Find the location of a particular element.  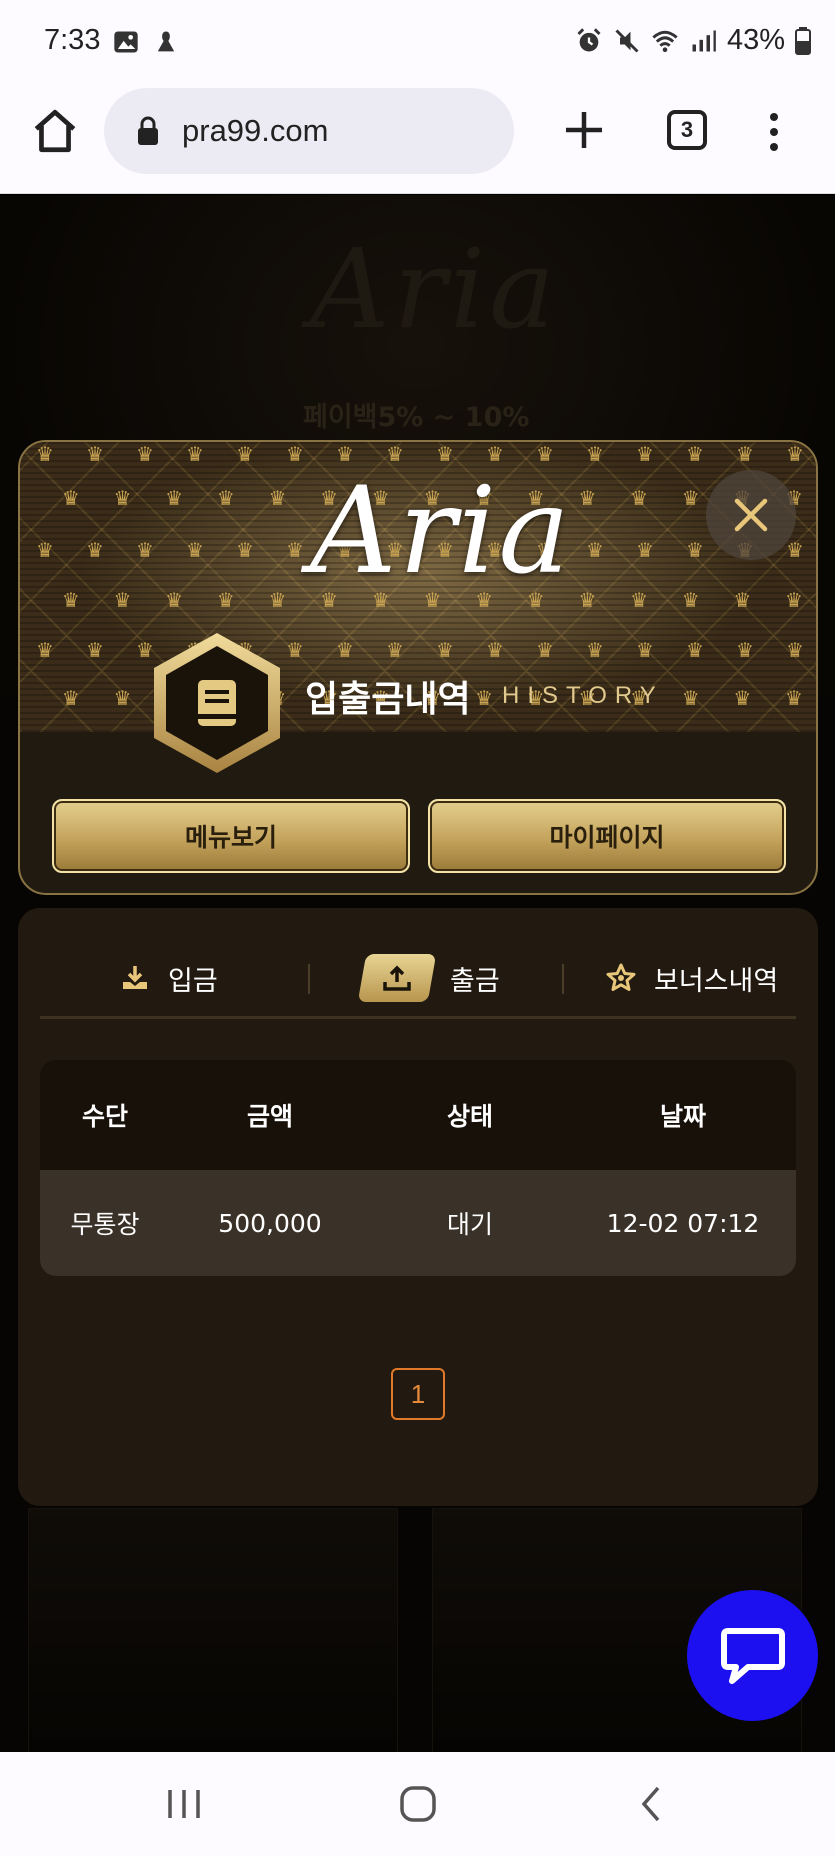

upload-icon is located at coordinates (397, 978).